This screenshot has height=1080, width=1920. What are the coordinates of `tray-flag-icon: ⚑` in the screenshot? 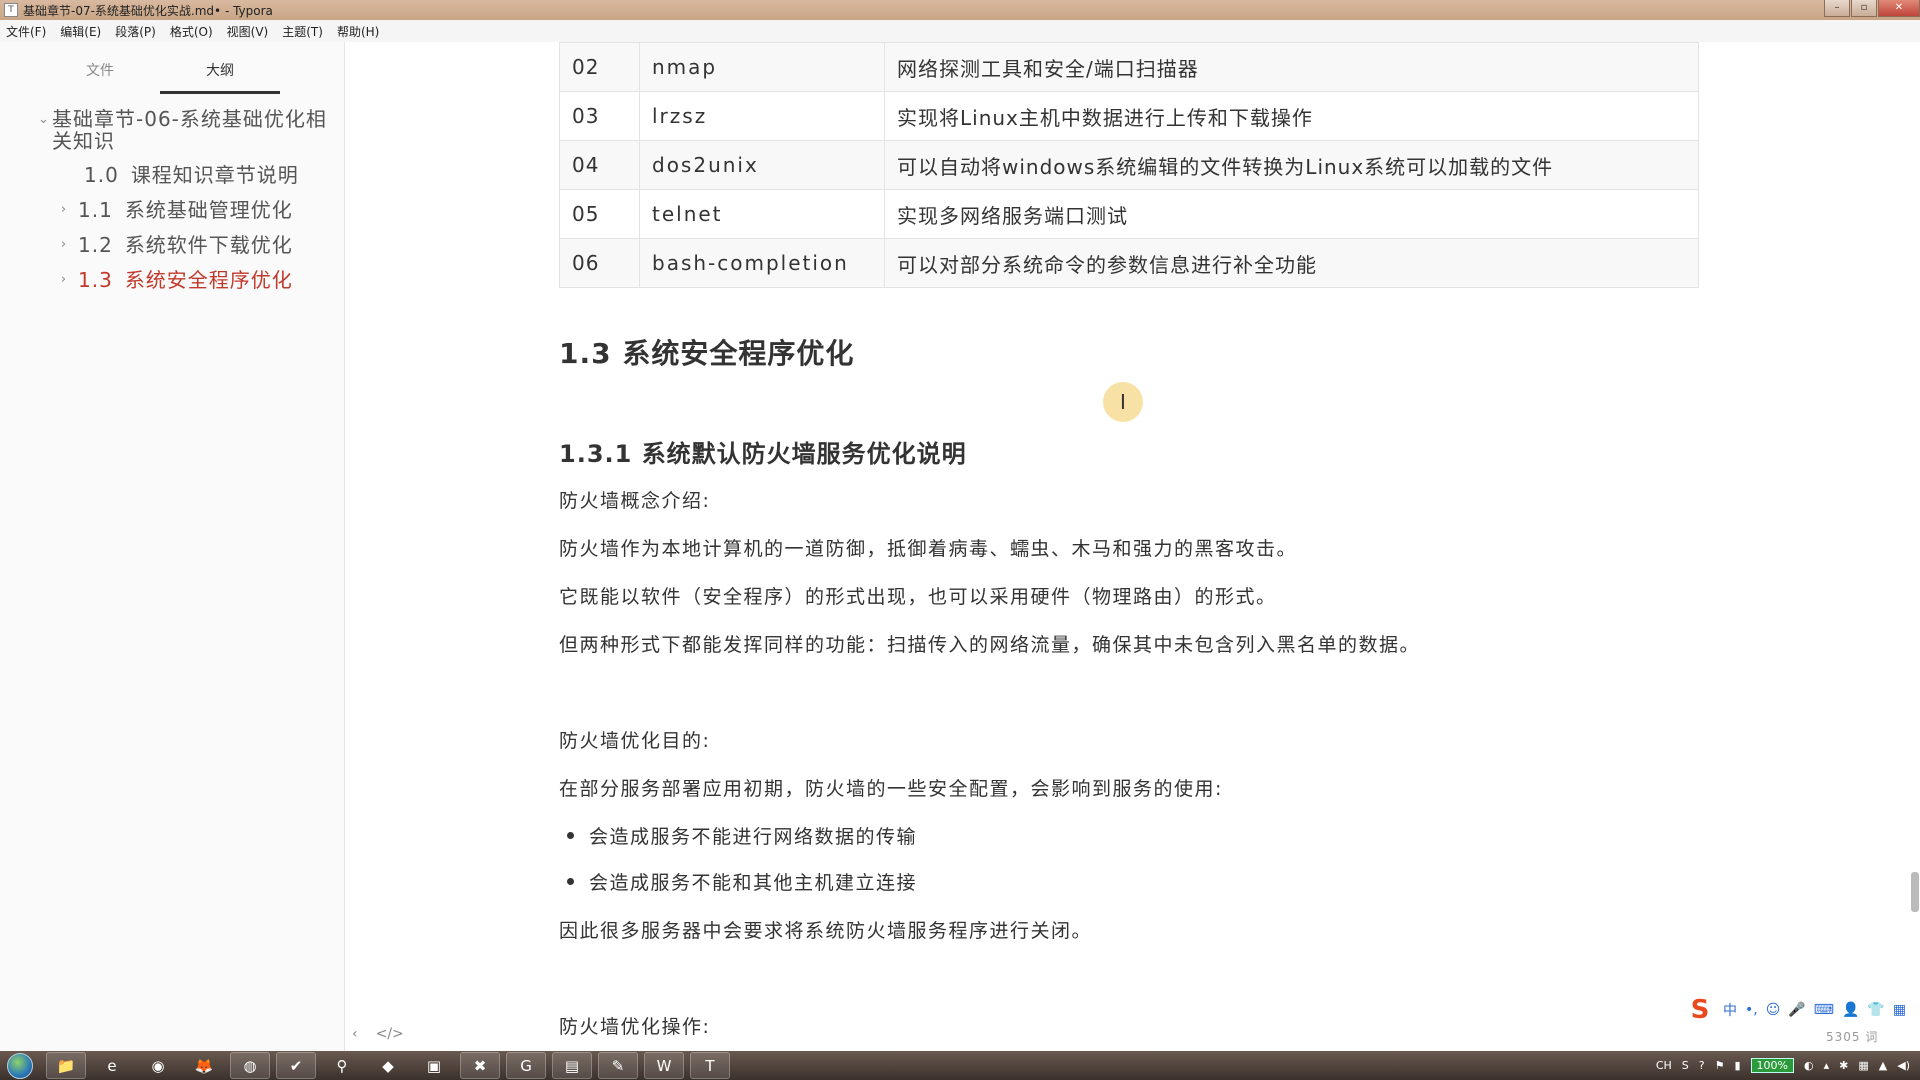 It's located at (1720, 1065).